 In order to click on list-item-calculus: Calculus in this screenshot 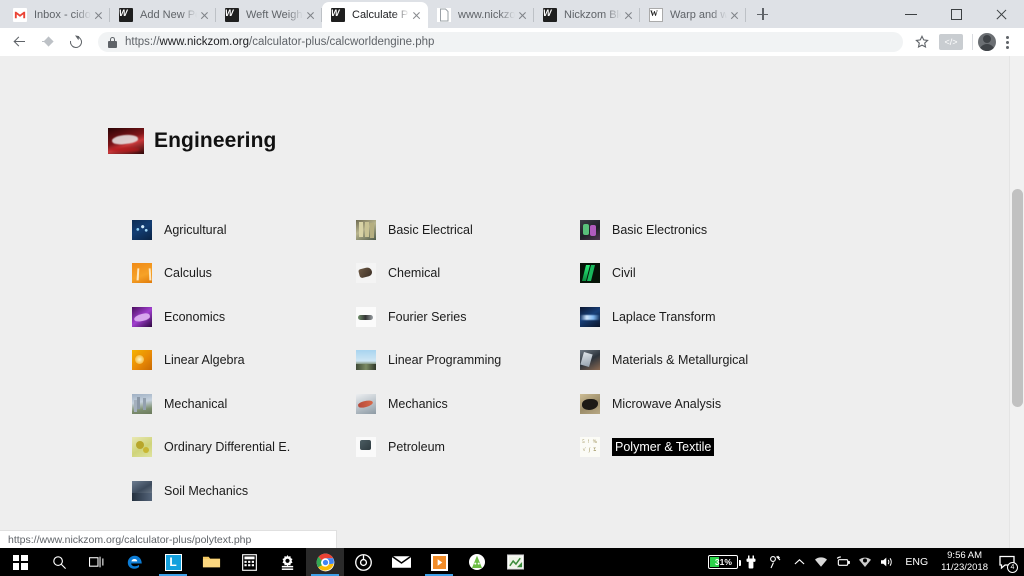, I will do `click(244, 274)`.